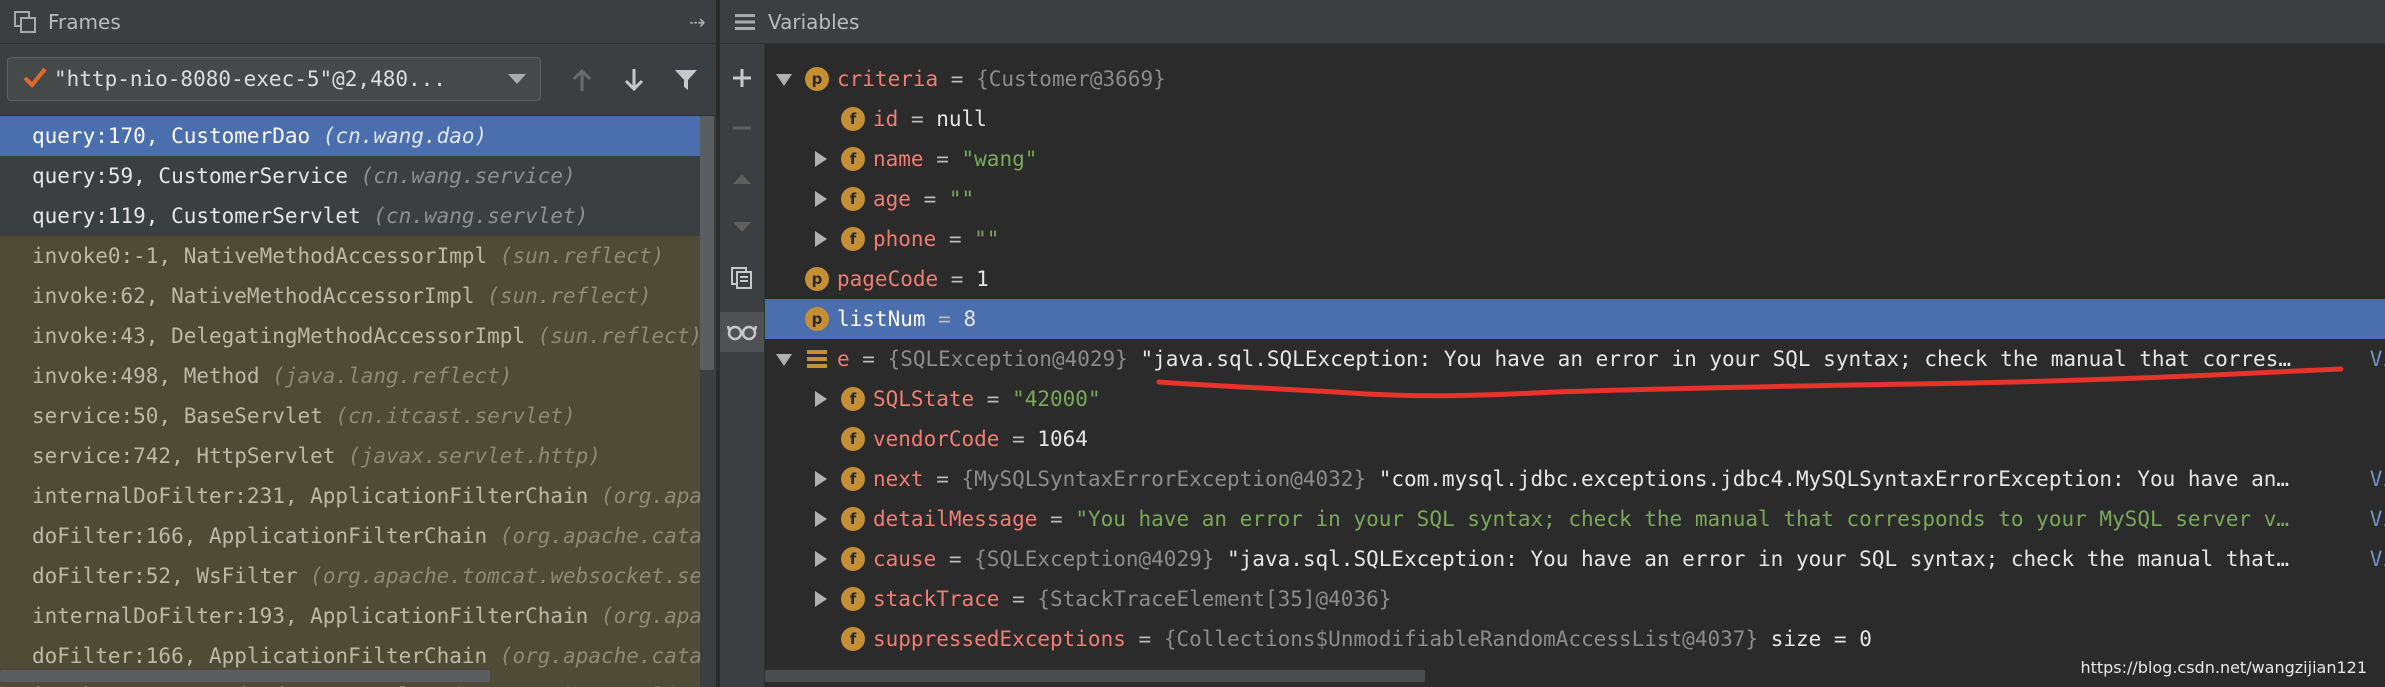 The width and height of the screenshot is (2385, 687). I want to click on variable-name: vendorCode, so click(936, 439).